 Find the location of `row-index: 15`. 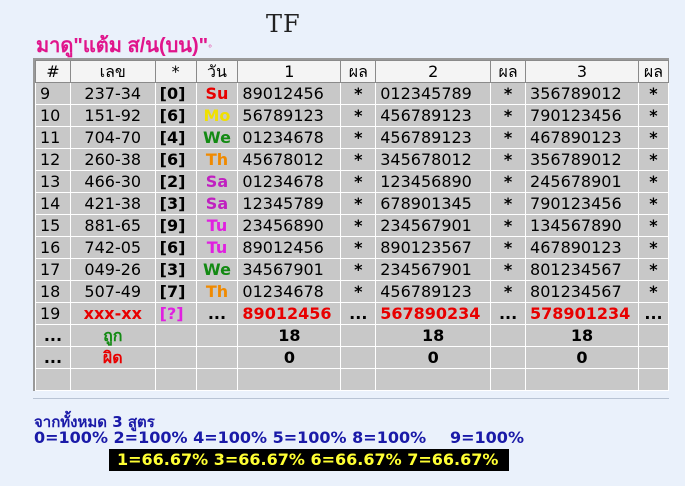

row-index: 15 is located at coordinates (53, 225).